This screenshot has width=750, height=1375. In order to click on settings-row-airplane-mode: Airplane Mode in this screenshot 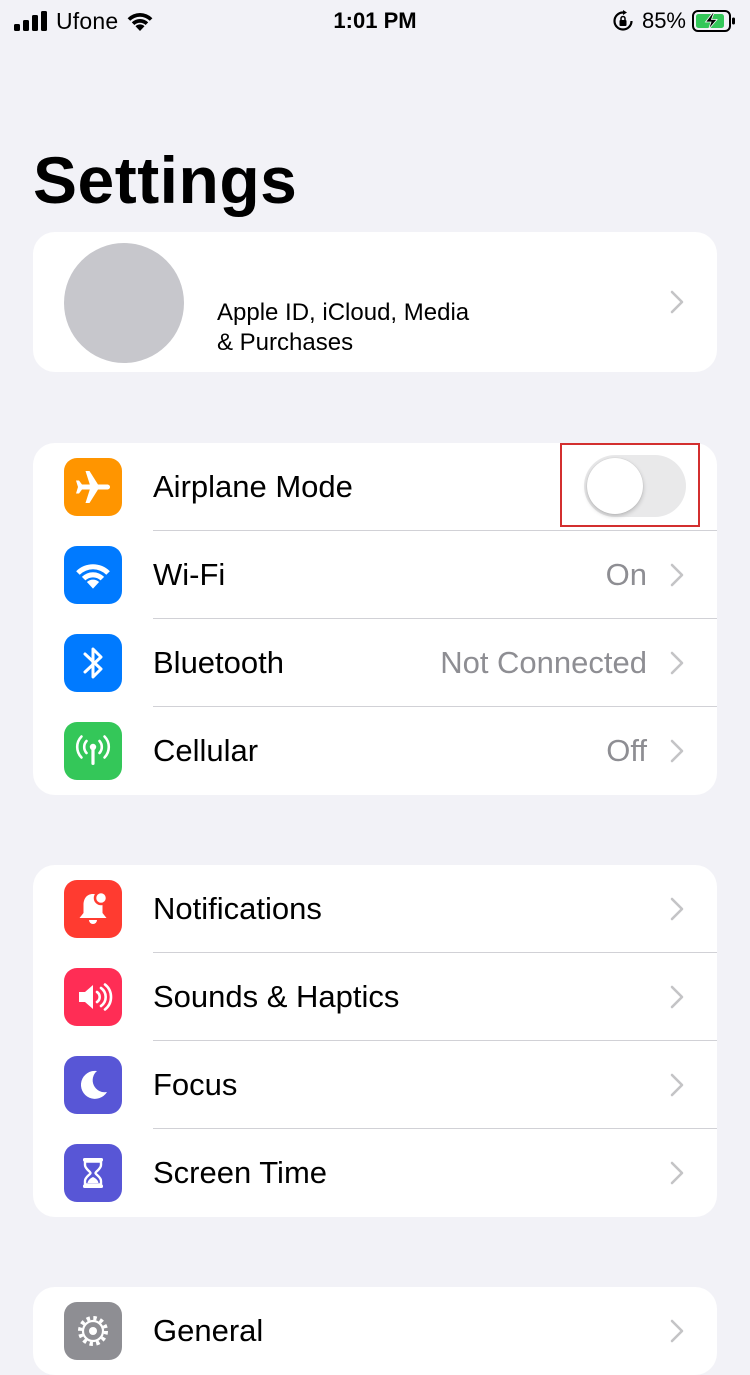, I will do `click(375, 487)`.